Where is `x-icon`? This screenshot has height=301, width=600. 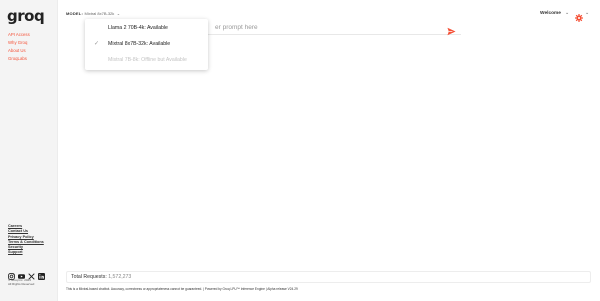 x-icon is located at coordinates (31, 273).